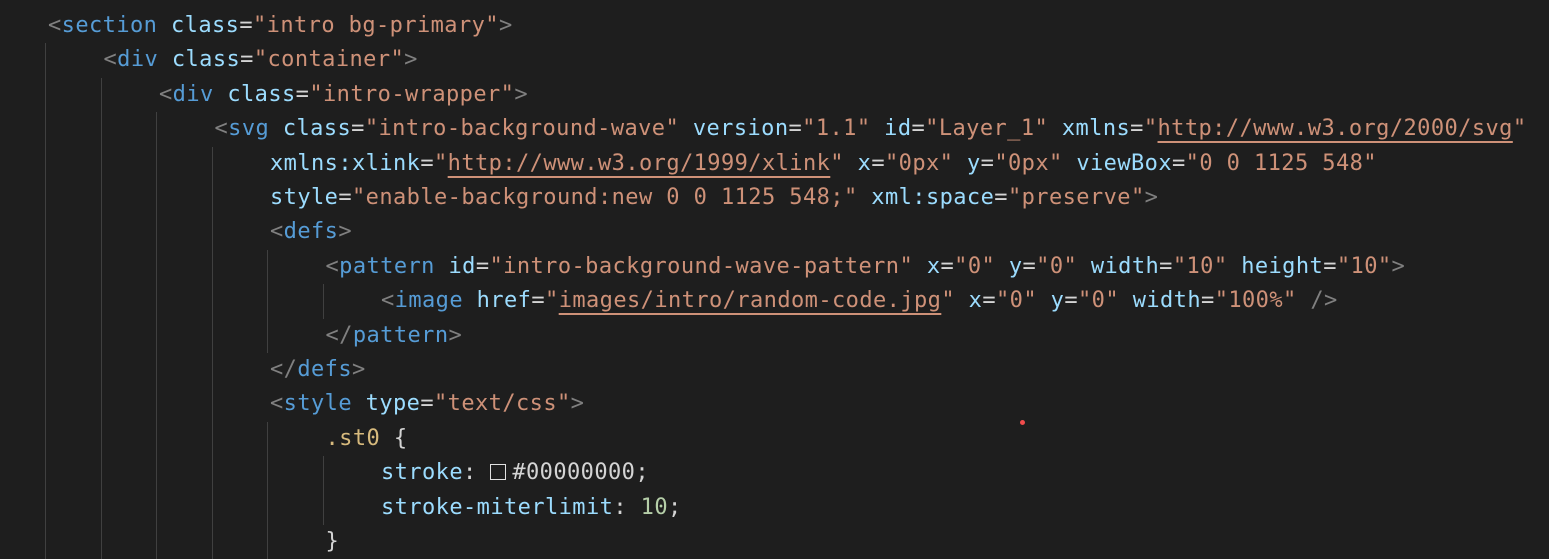 The height and width of the screenshot is (559, 1549). Describe the element at coordinates (987, 129) in the screenshot. I see `string-value: "Layer_1"` at that location.